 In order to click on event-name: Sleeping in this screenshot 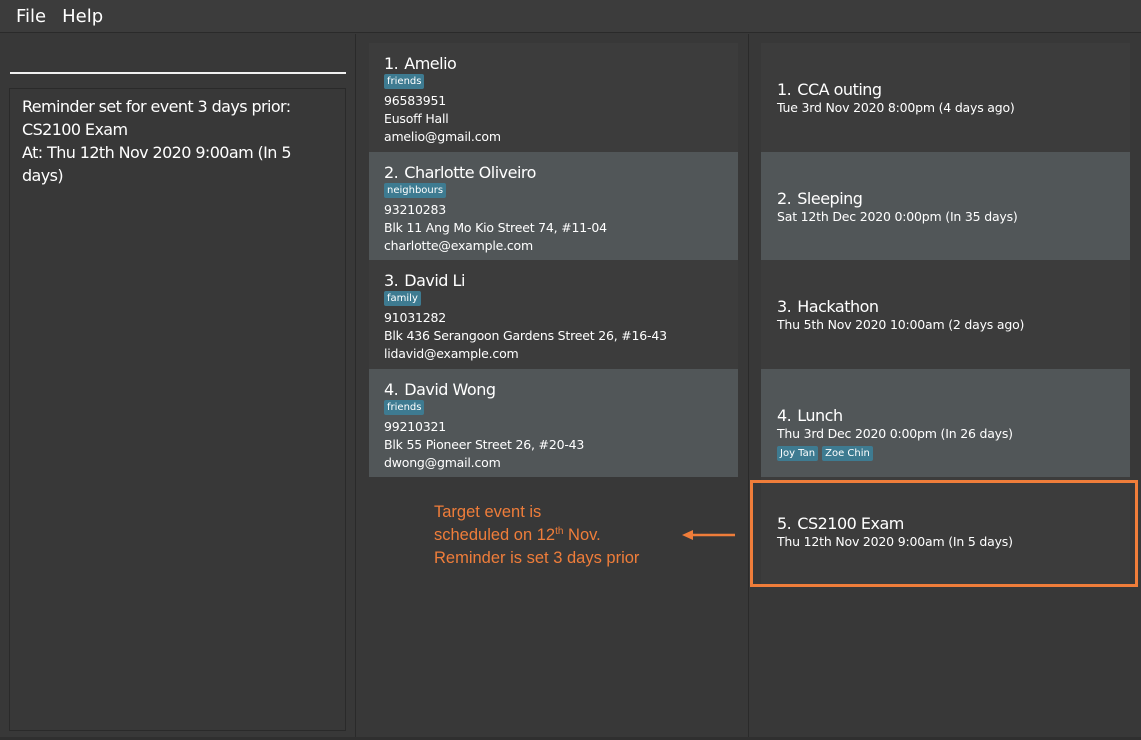, I will do `click(830, 198)`.